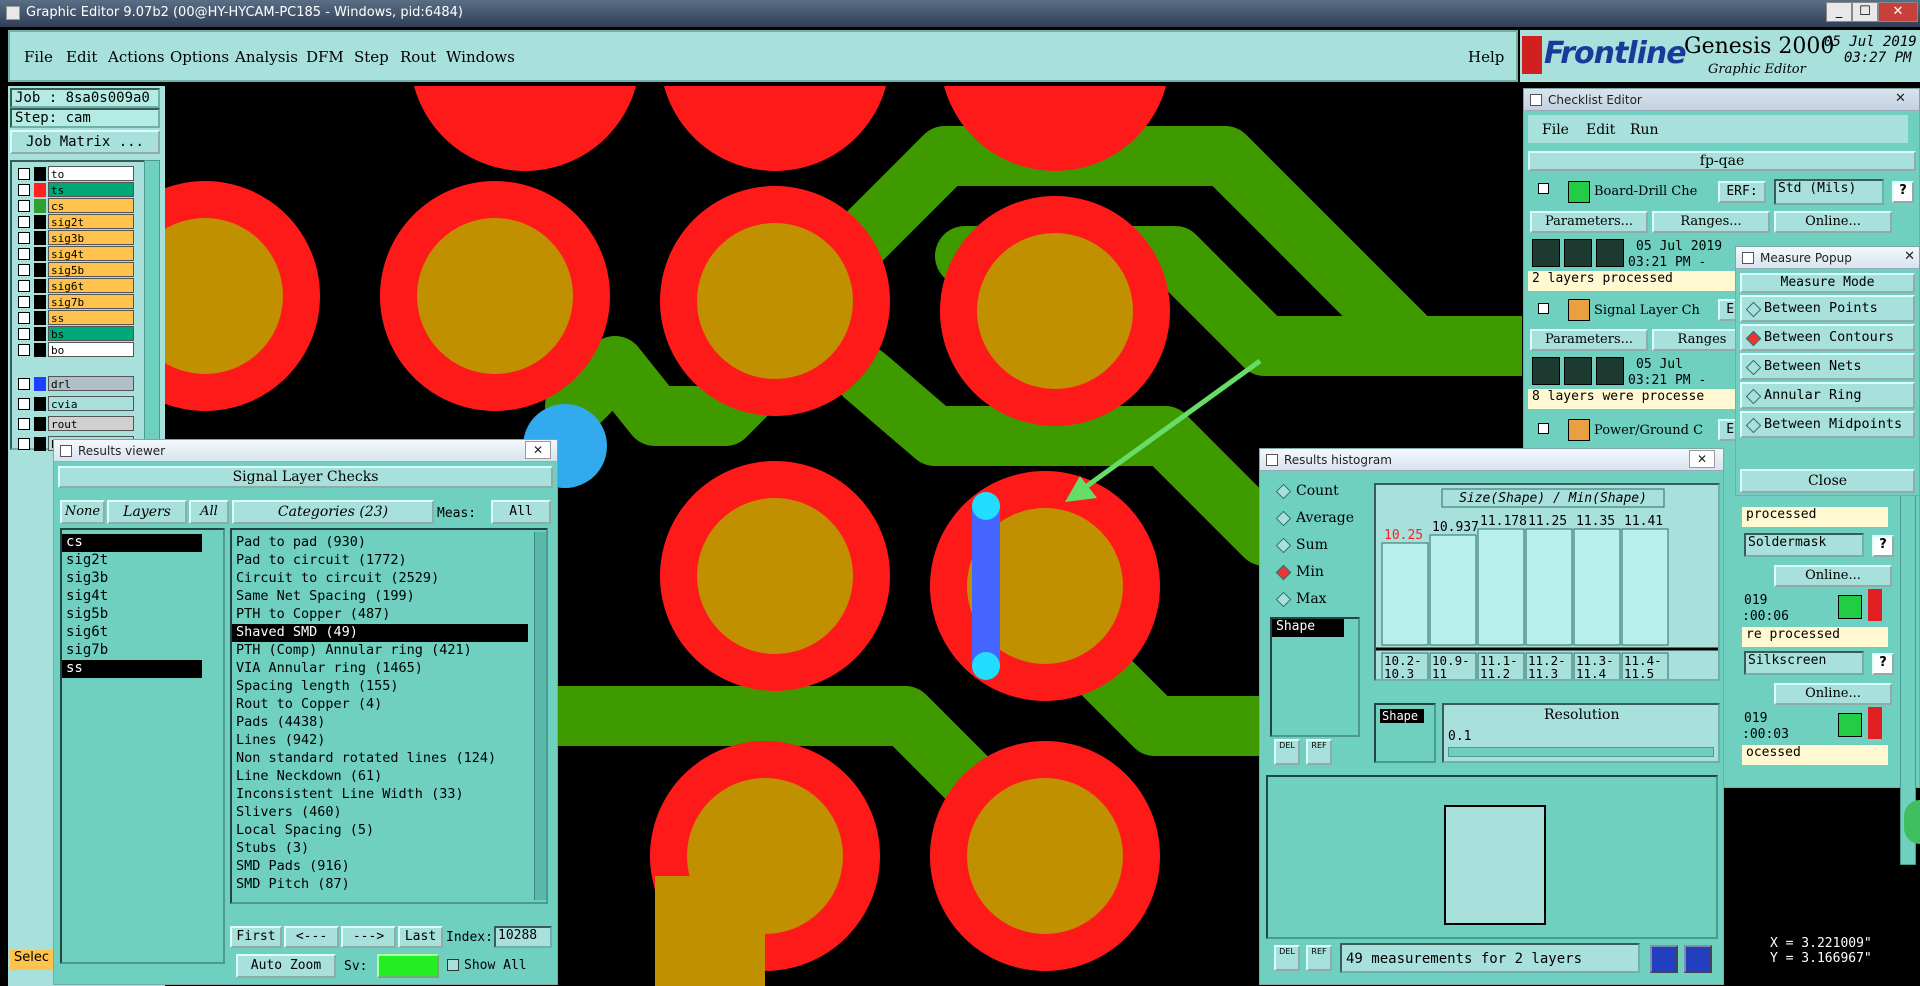 This screenshot has height=986, width=1920. I want to click on category-item: Pad to circuit (1772), so click(380, 561).